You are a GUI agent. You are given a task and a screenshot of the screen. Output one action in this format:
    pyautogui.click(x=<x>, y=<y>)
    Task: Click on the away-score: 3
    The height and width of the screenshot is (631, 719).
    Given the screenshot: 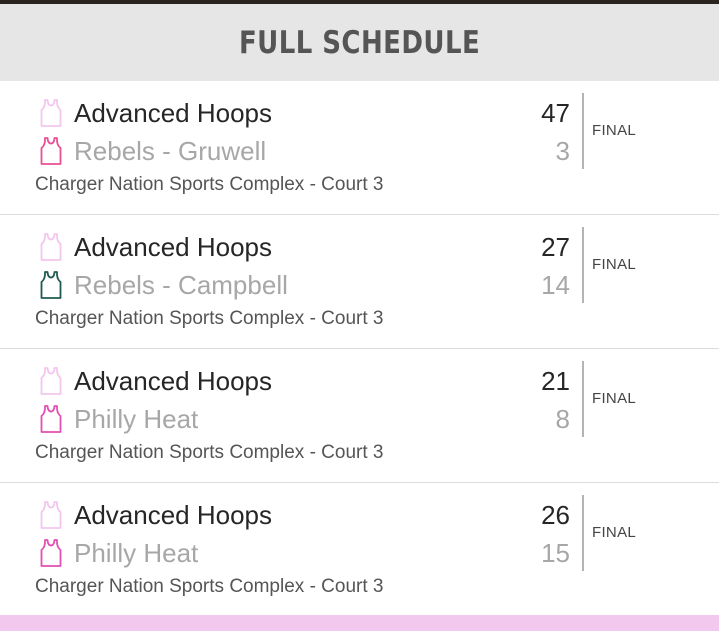 What is the action you would take?
    pyautogui.click(x=562, y=151)
    